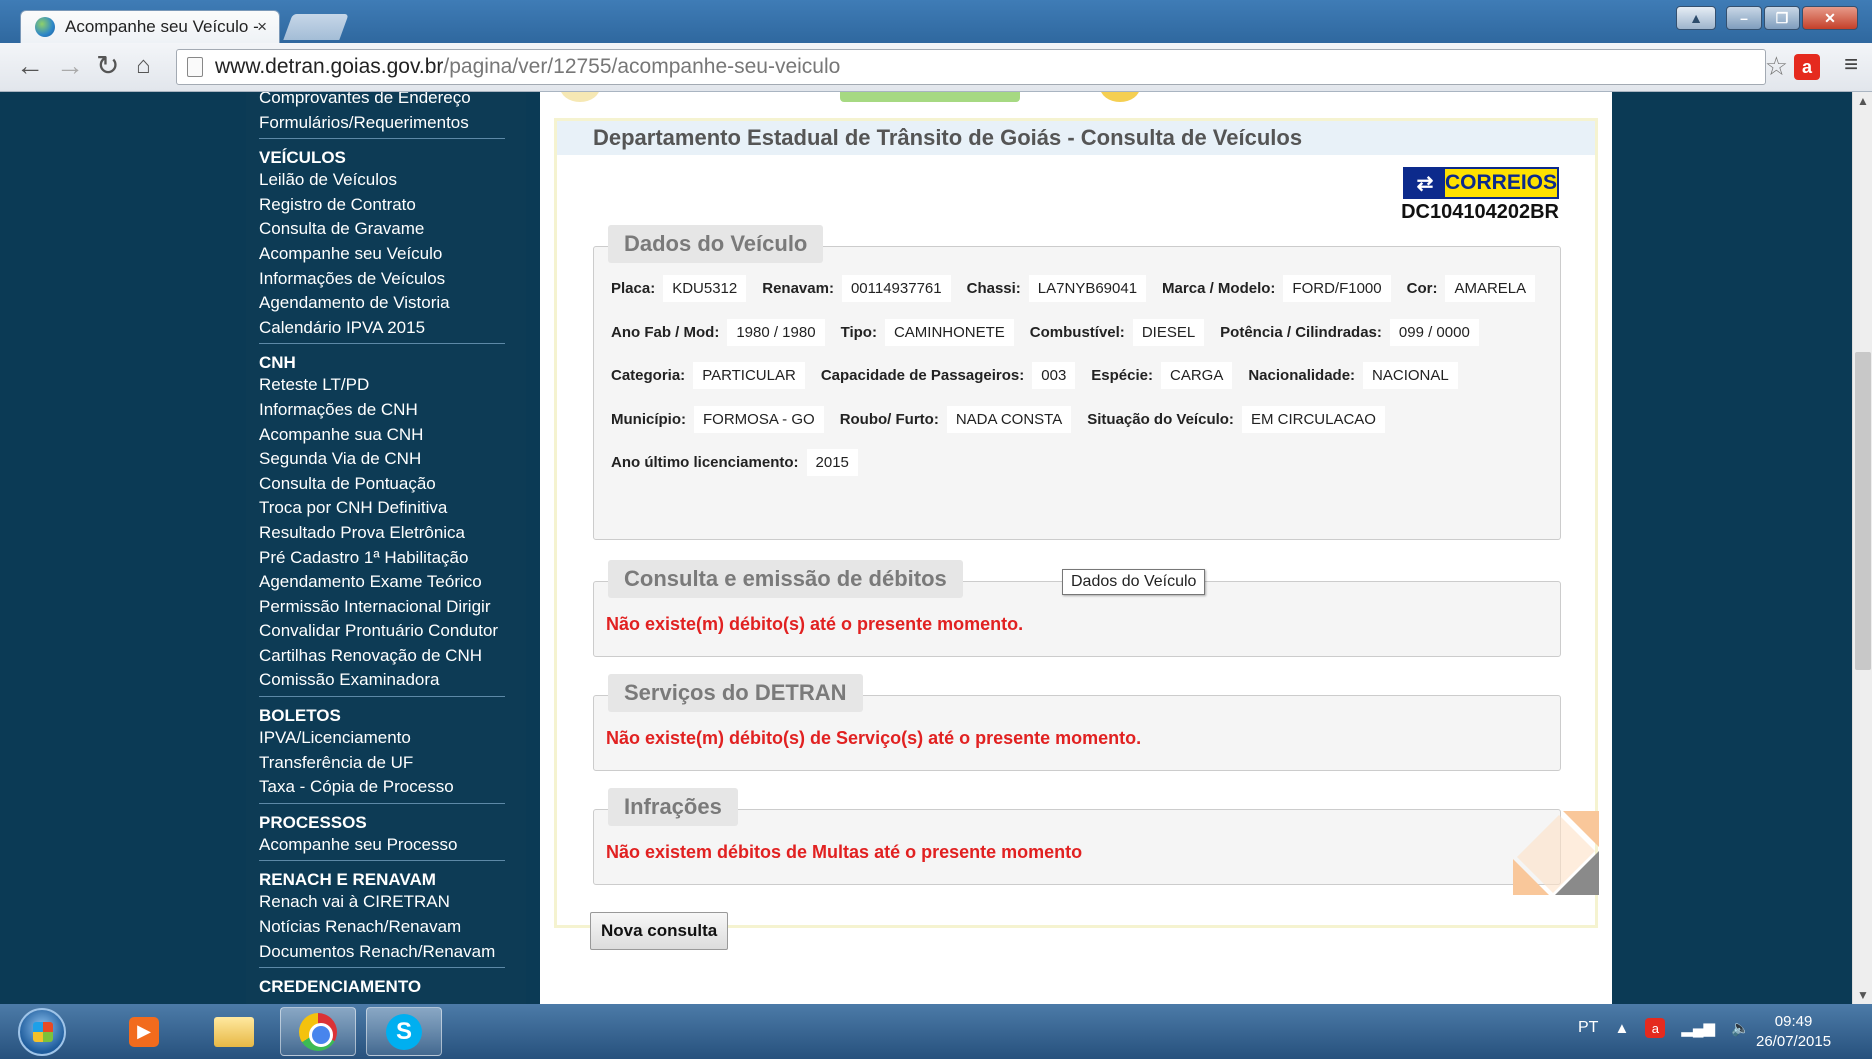  I want to click on sidebar-item: Informações de Veículos, so click(394, 279).